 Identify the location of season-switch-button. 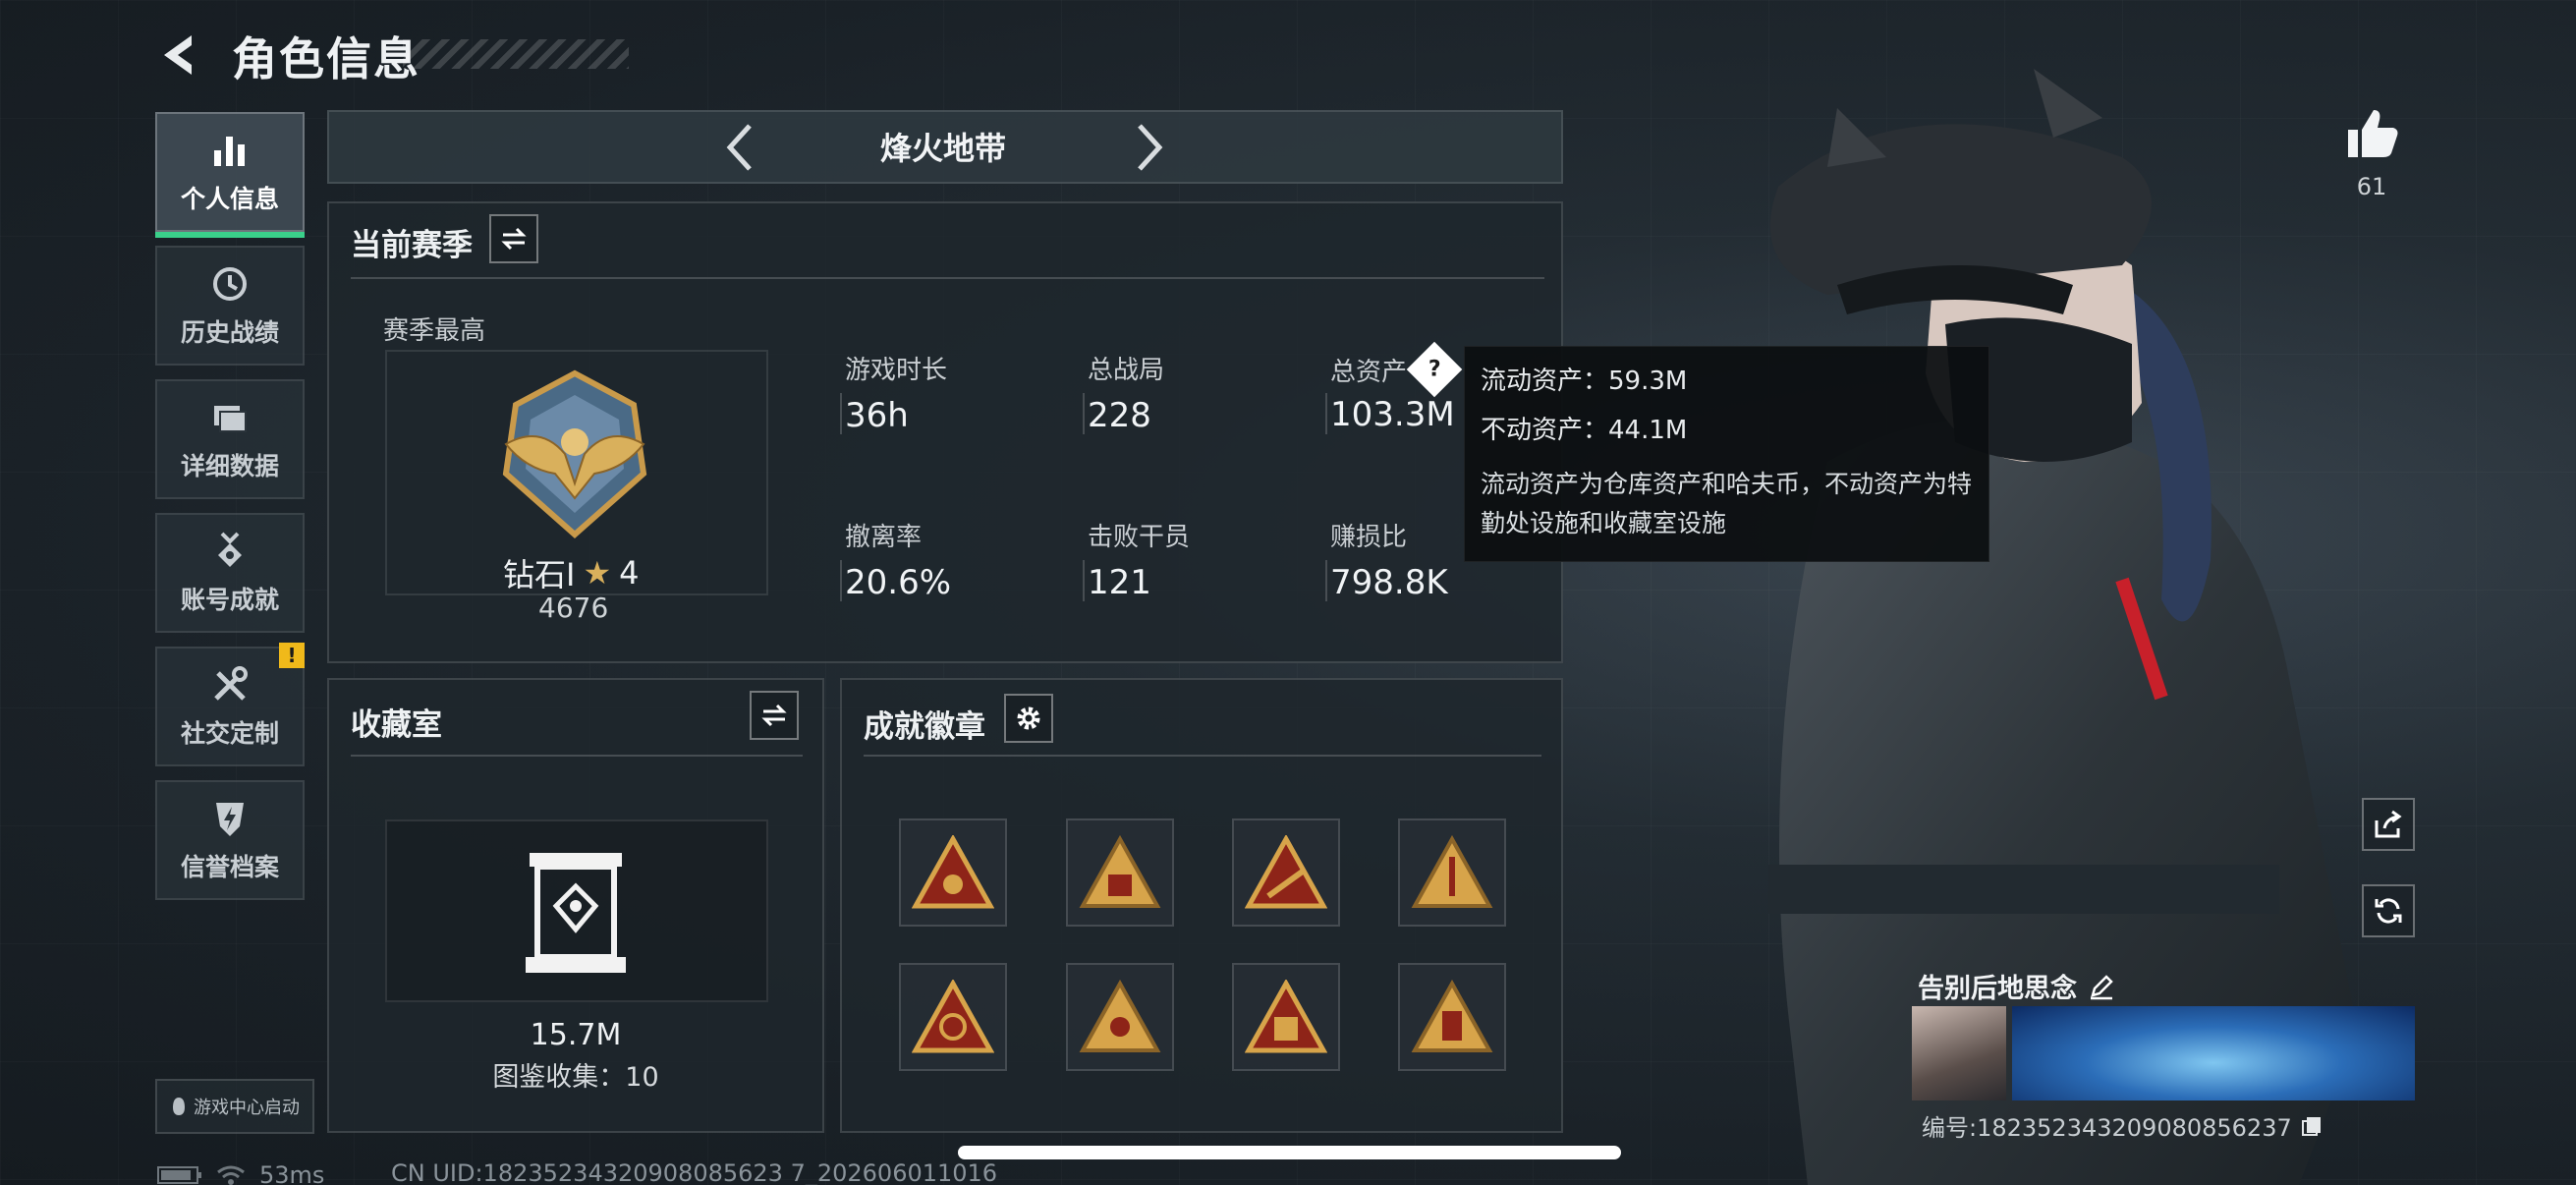
(513, 239).